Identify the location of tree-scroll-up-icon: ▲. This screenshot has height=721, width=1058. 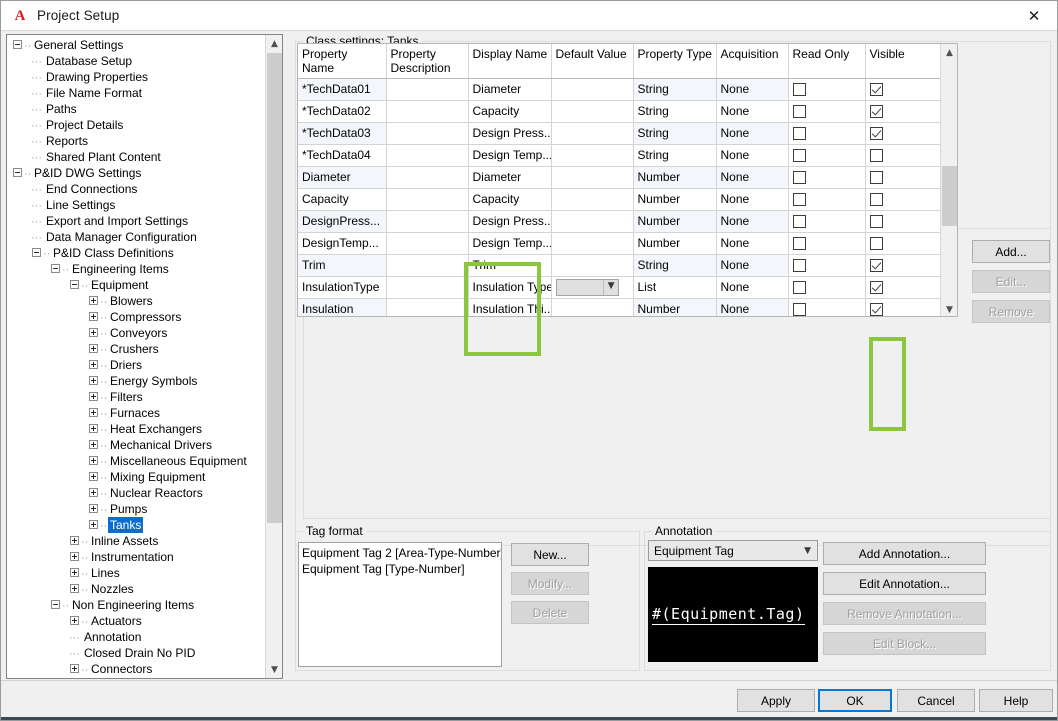
(274, 43).